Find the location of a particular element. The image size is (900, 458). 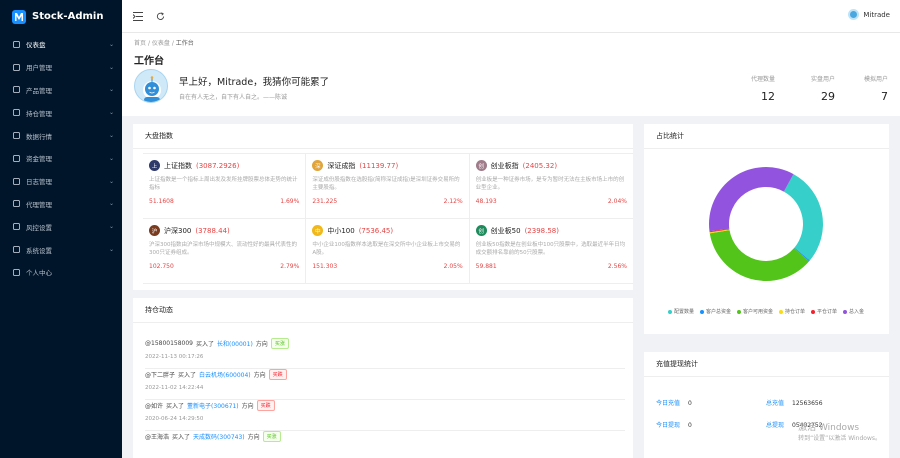

greeting-text: 早上好，Mitrade，我猜你可能累了 is located at coordinates (254, 82).